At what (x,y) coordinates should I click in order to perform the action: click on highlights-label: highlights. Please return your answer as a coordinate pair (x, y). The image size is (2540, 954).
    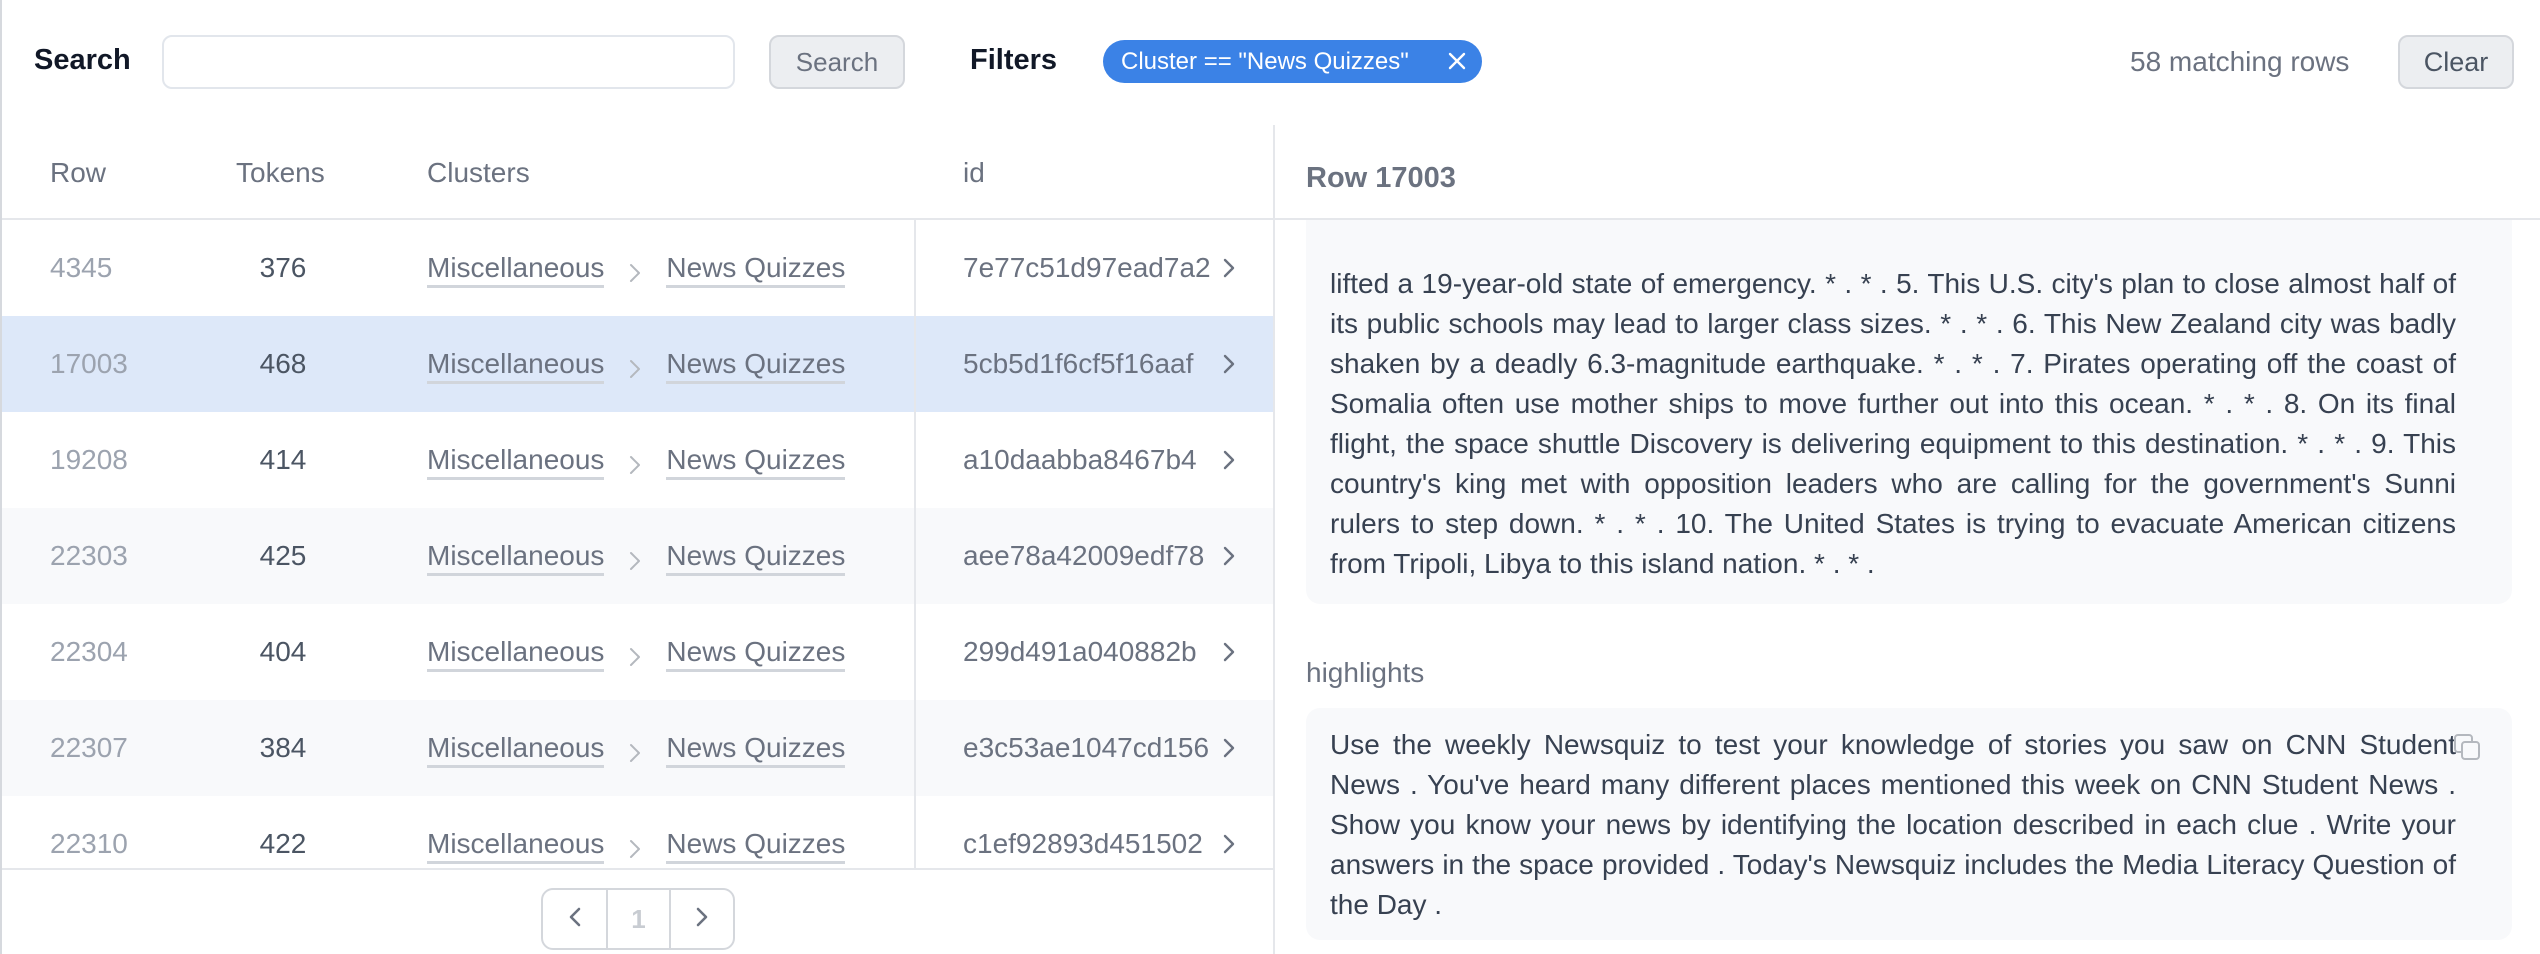
    Looking at the image, I should click on (1365, 672).